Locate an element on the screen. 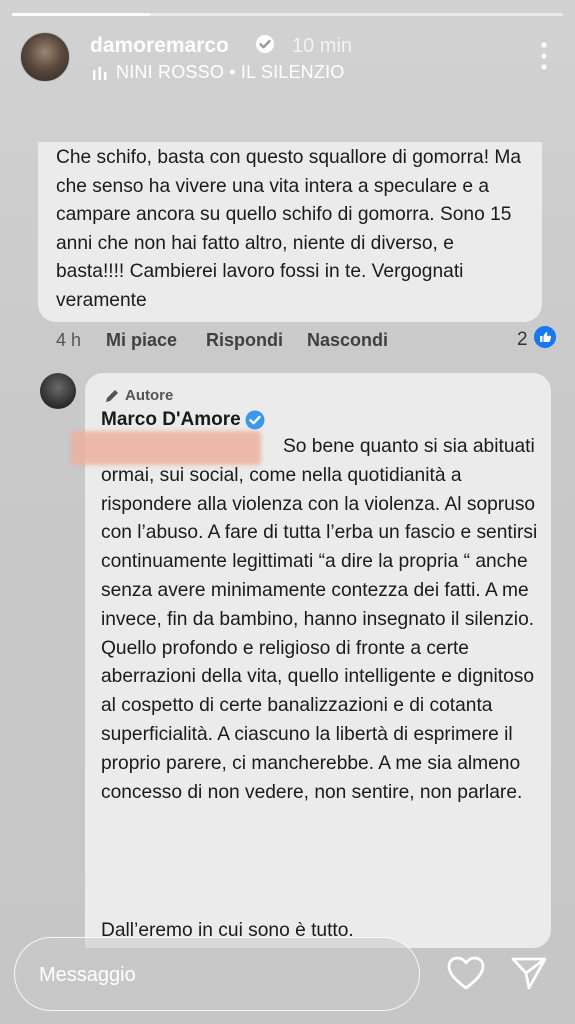  story-progress-fill is located at coordinates (81, 14).